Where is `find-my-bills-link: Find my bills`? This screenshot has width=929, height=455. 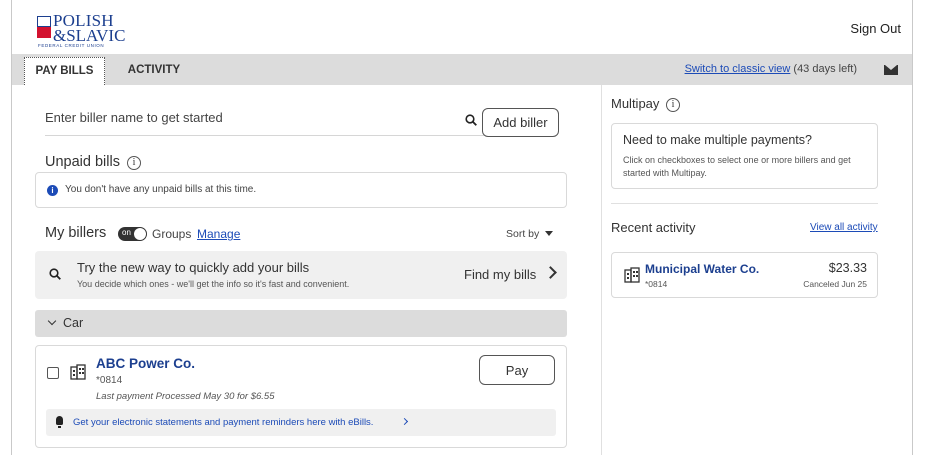 find-my-bills-link: Find my bills is located at coordinates (500, 274).